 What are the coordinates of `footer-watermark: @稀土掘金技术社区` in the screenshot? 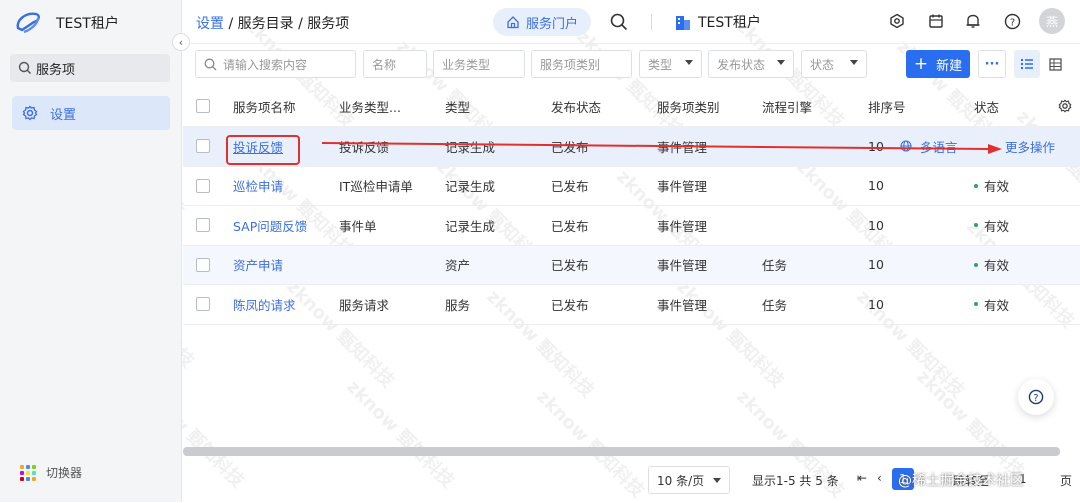 It's located at (961, 481).